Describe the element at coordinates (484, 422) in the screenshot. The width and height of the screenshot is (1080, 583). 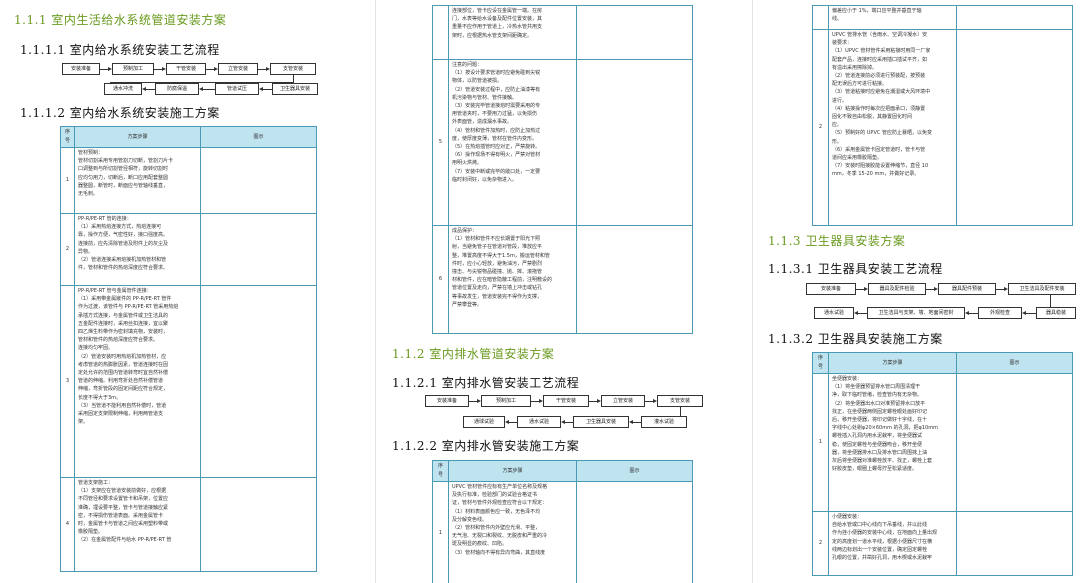
I see `flow-step: 通球试验` at that location.